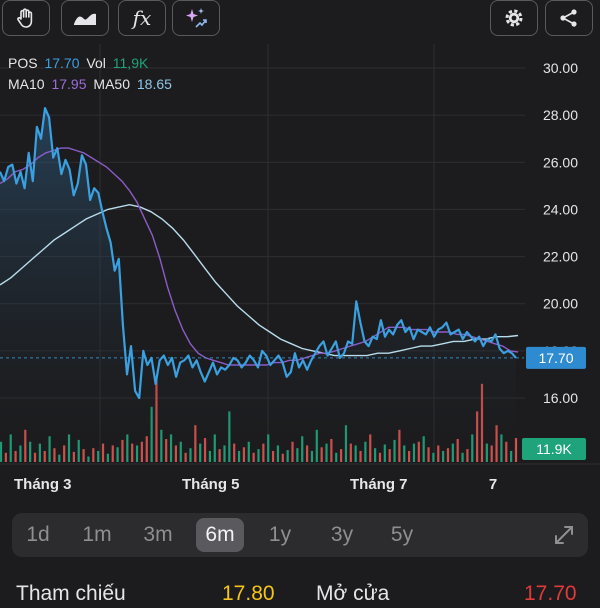 The height and width of the screenshot is (608, 600). I want to click on ma10-label: MA10, so click(26, 84).